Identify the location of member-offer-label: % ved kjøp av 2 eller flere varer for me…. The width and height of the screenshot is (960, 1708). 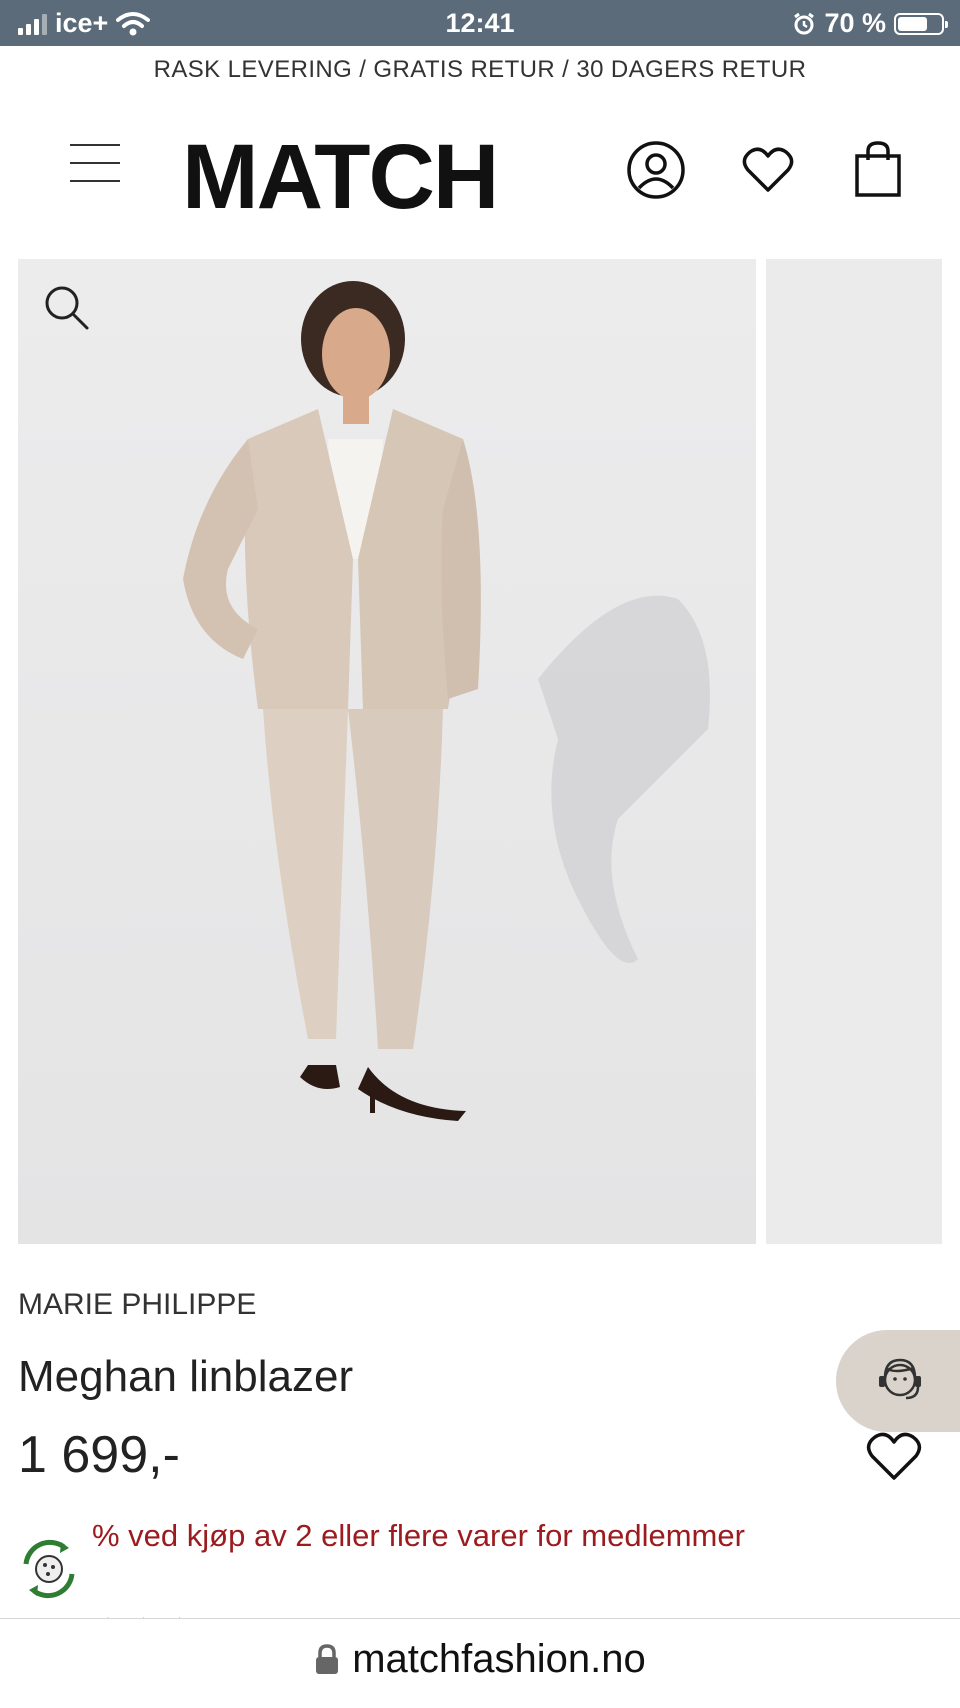
(418, 1535).